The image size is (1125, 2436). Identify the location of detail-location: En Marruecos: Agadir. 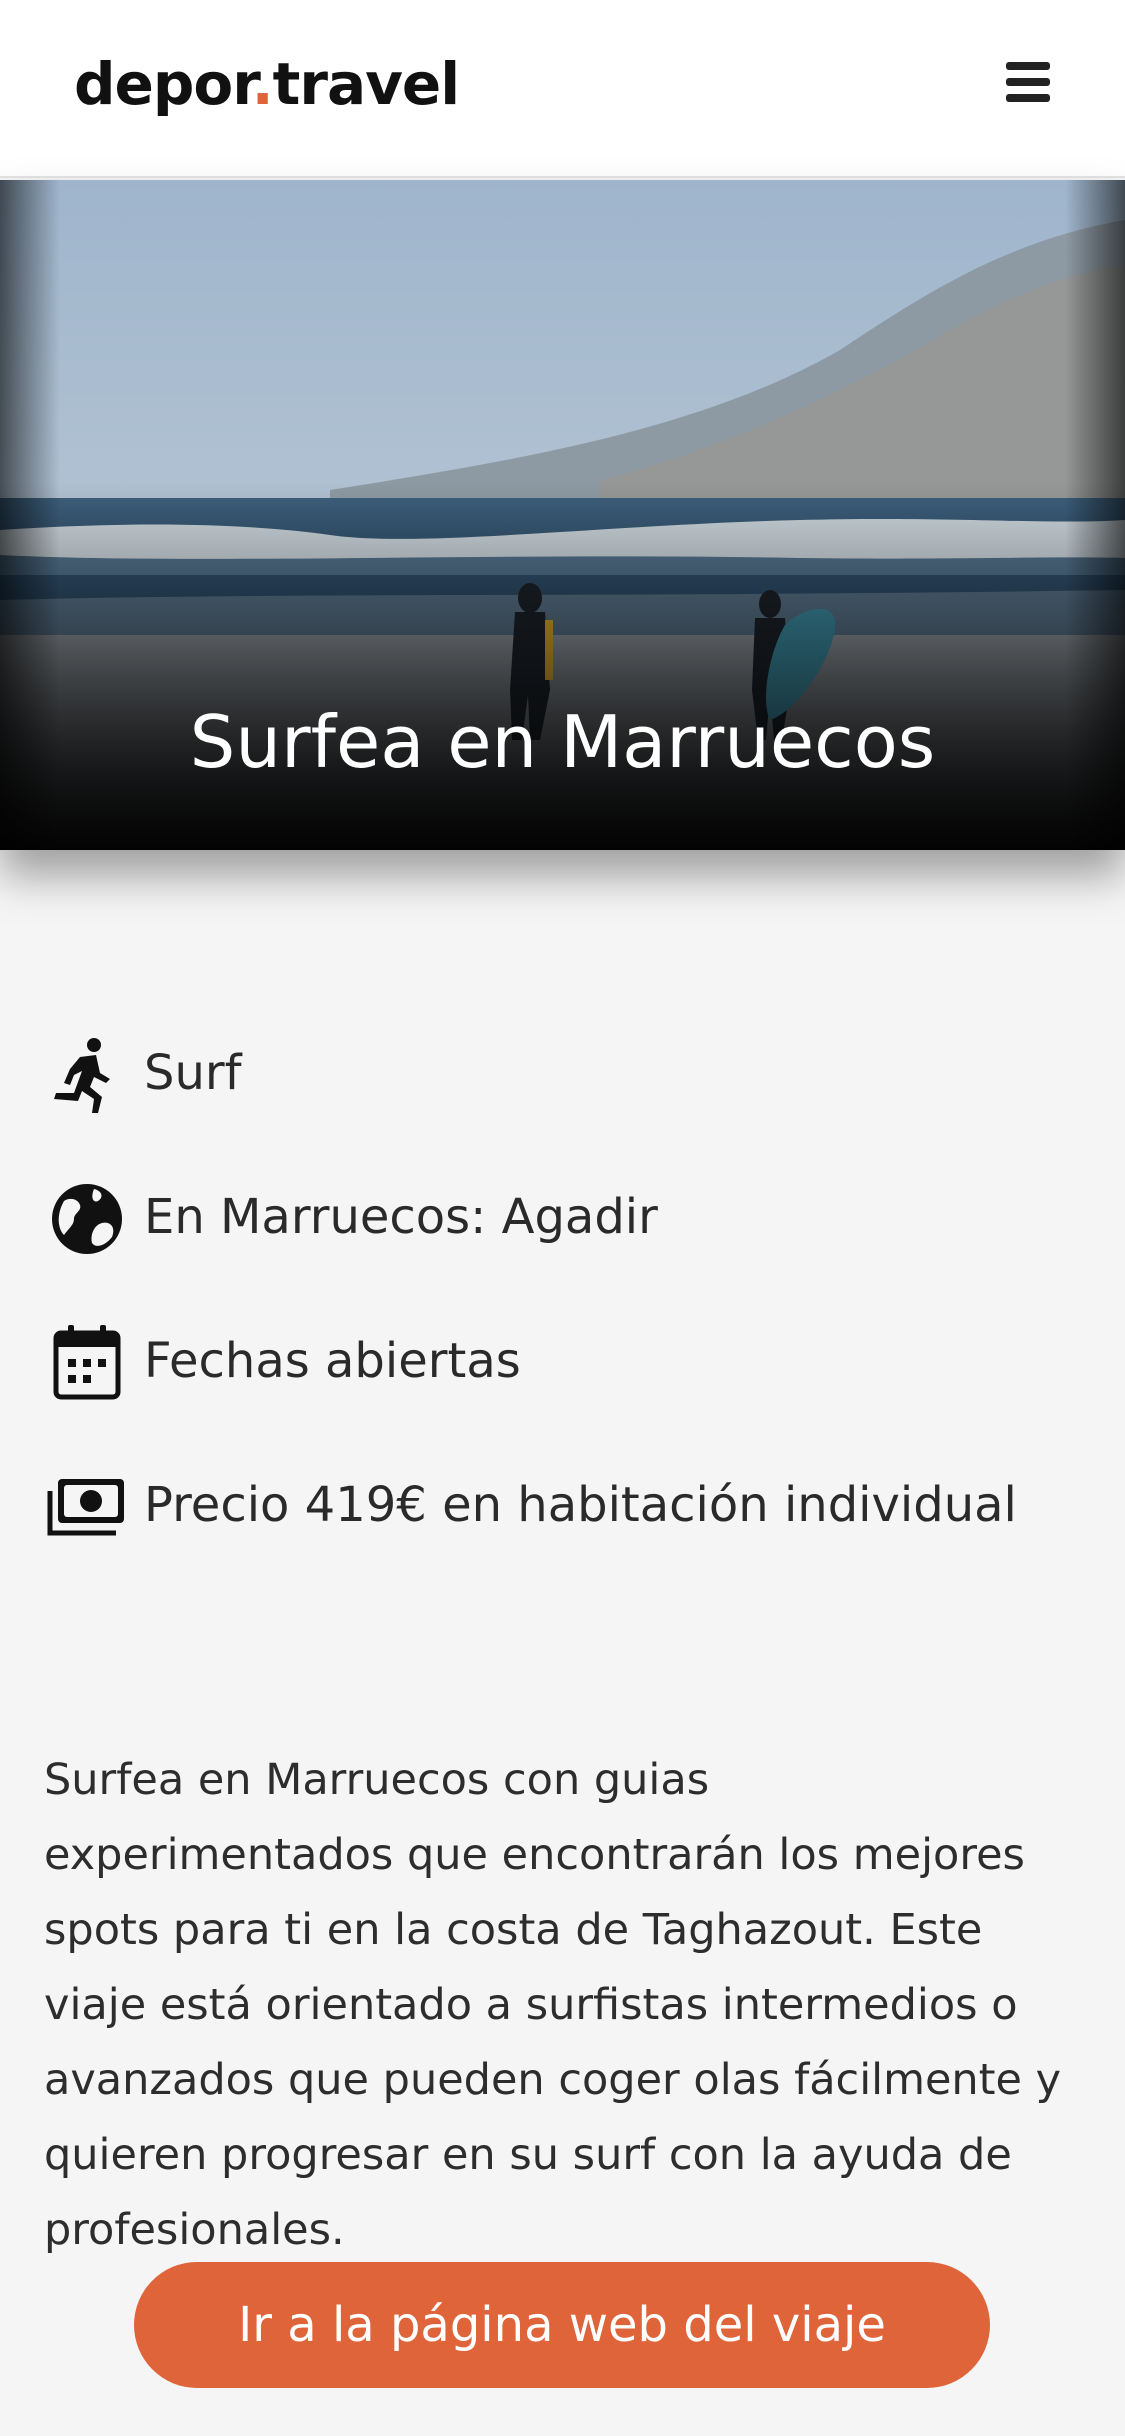
(564, 1219).